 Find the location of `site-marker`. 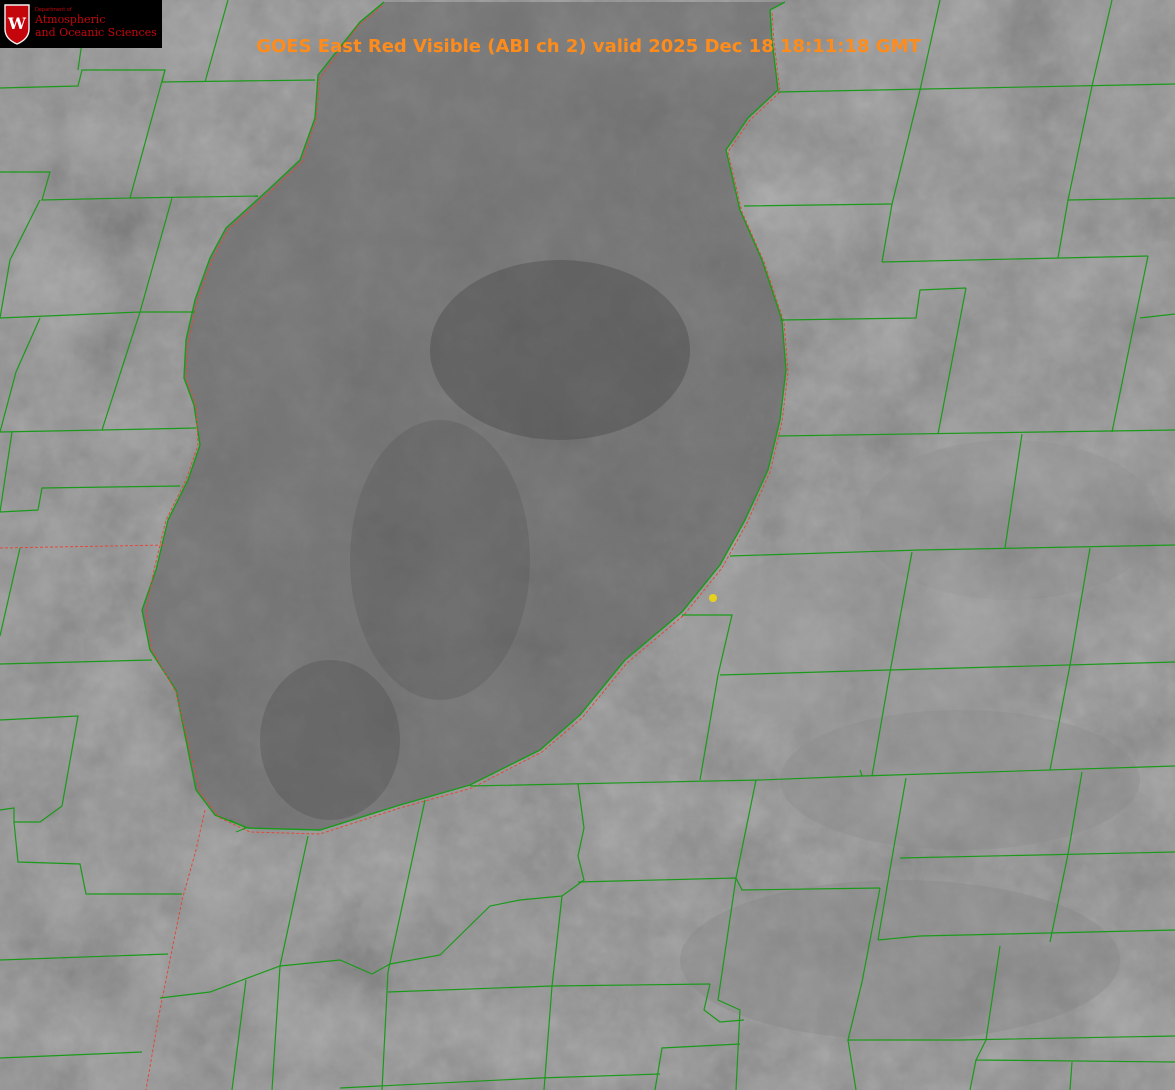

site-marker is located at coordinates (713, 598).